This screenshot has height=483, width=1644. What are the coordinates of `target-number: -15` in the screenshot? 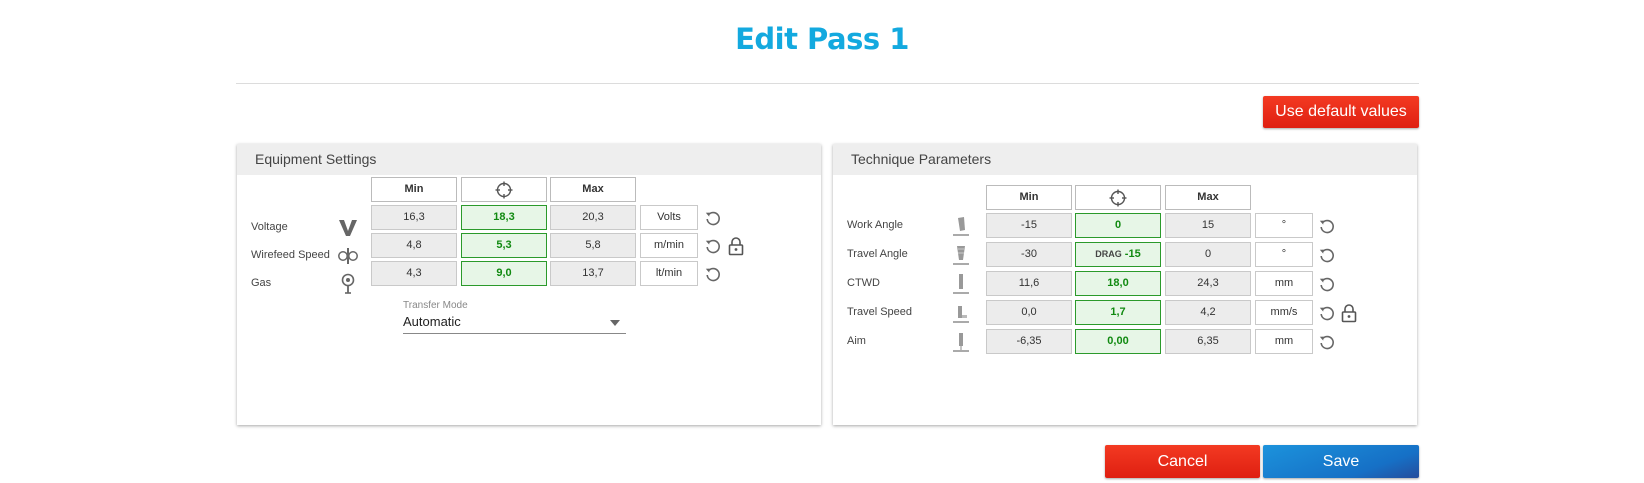 It's located at (1132, 254).